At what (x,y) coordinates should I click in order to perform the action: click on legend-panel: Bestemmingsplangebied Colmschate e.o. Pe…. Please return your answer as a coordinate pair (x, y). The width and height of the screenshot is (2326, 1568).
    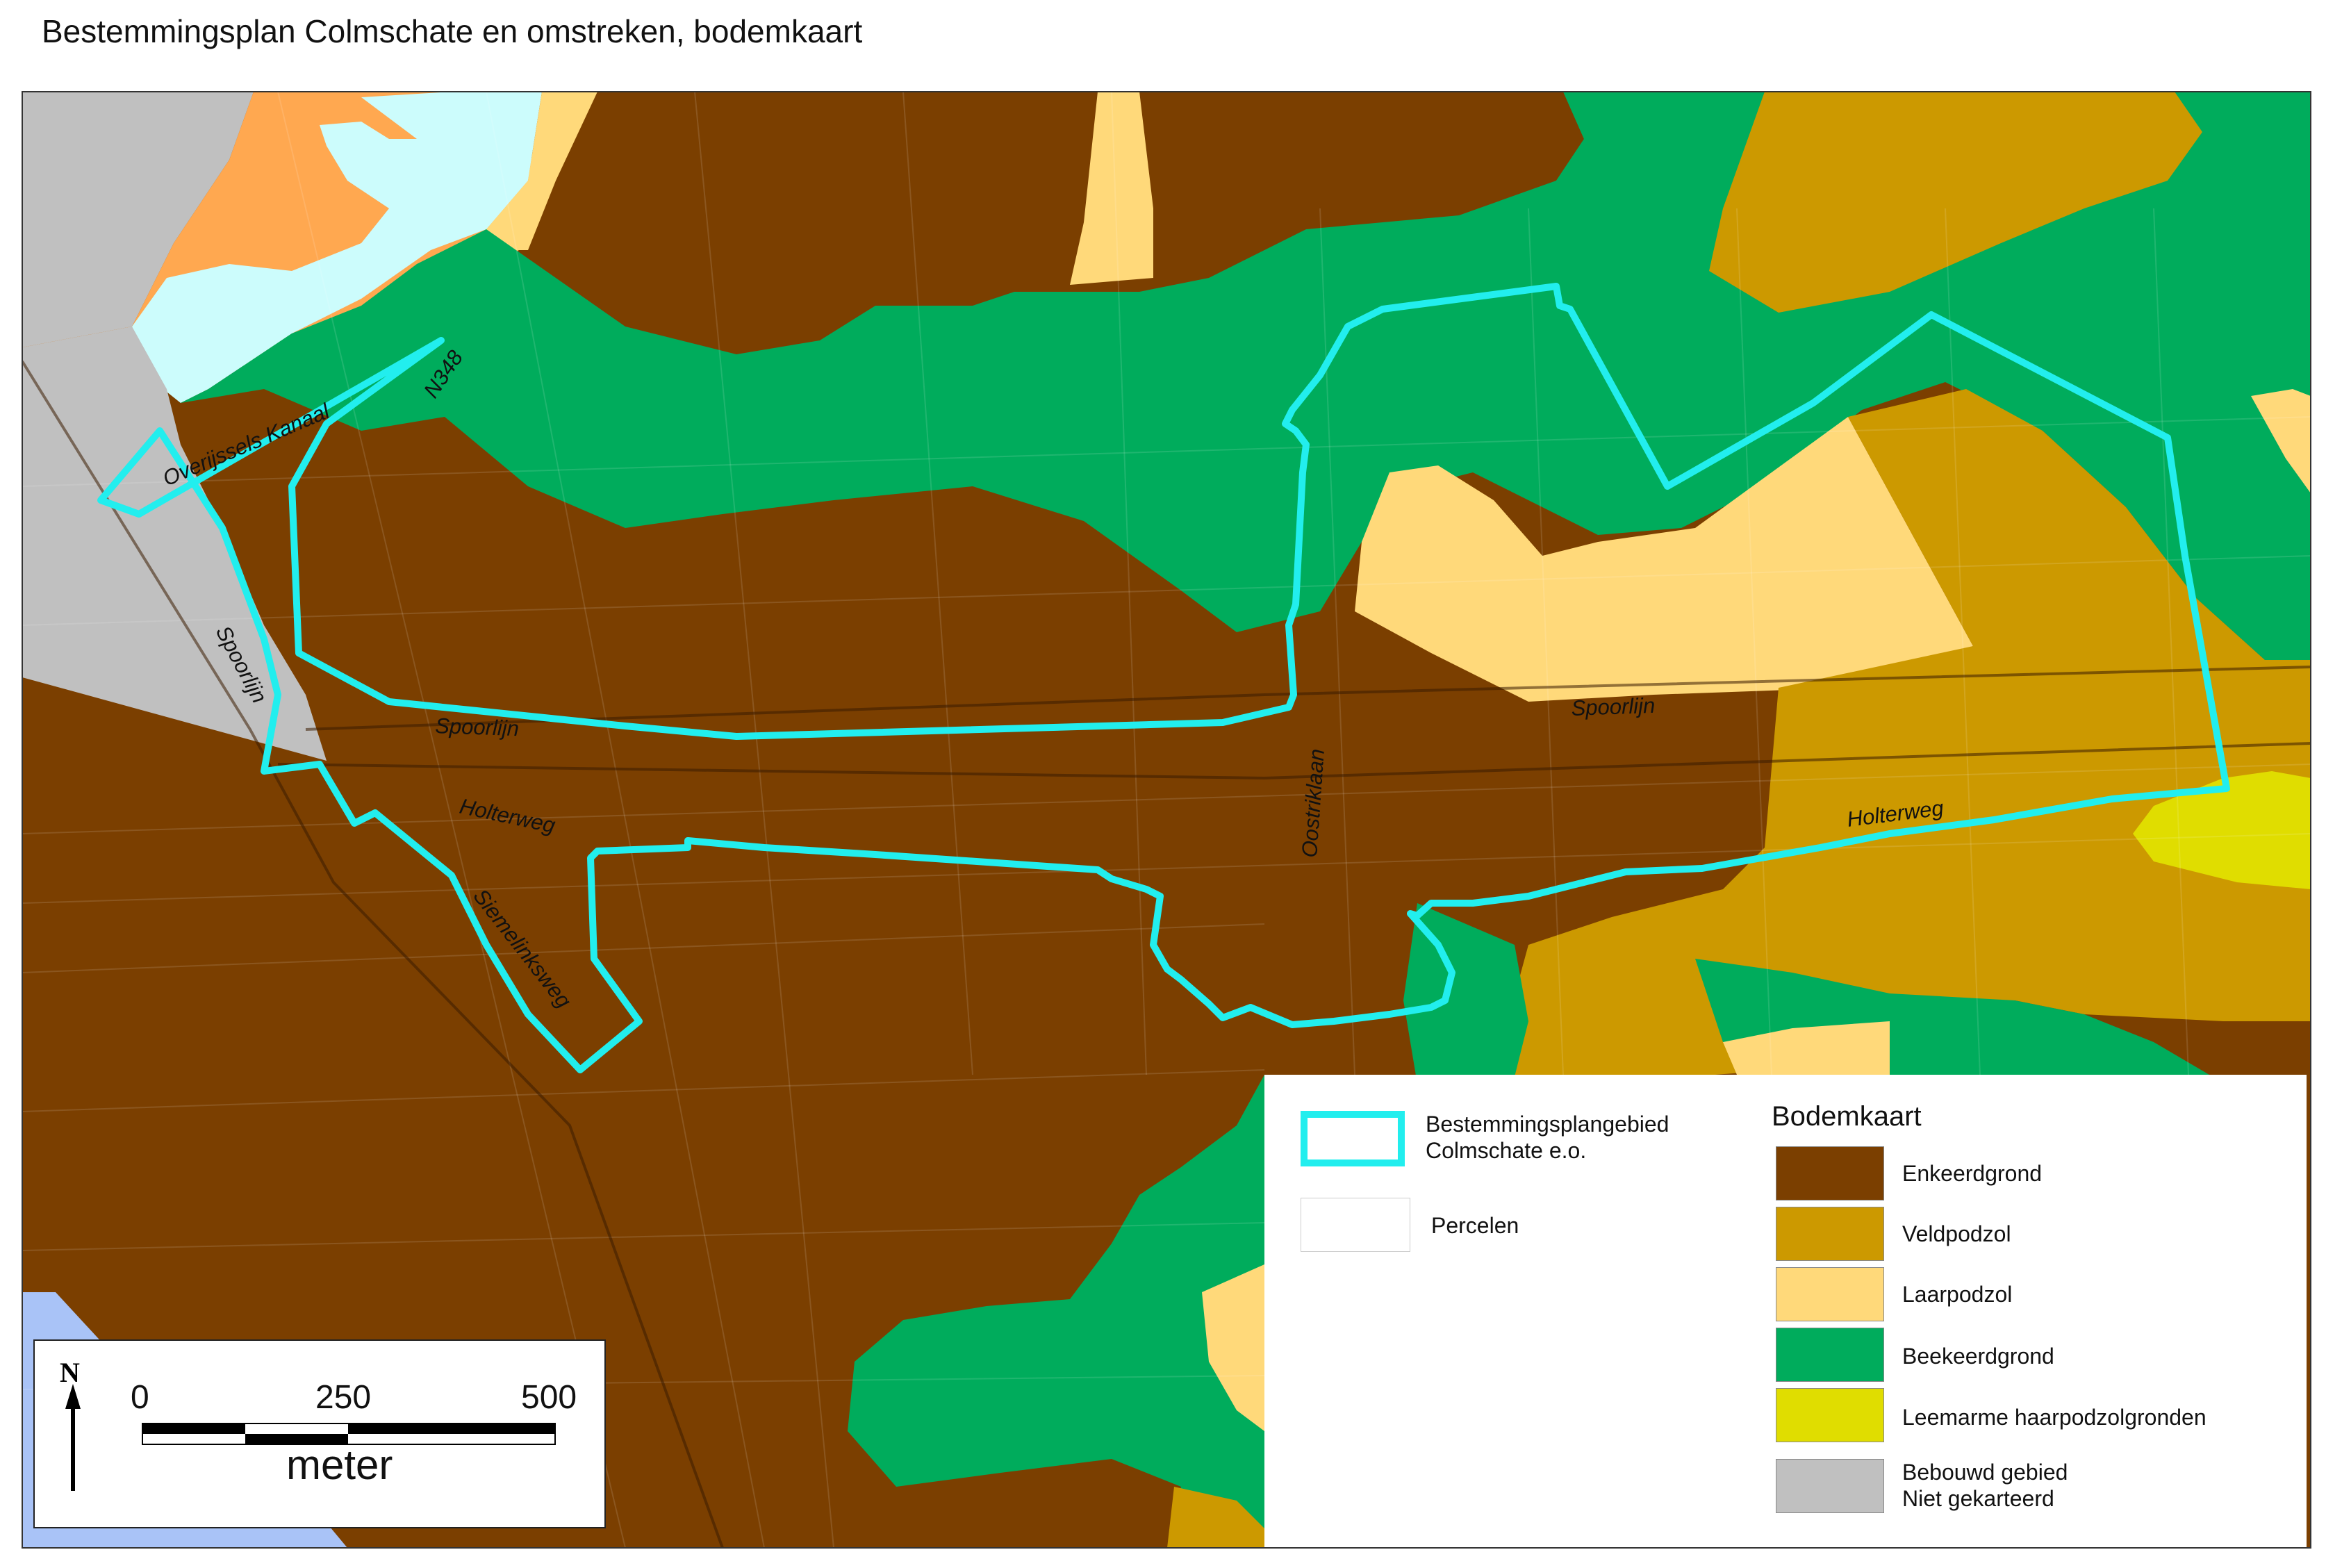
    Looking at the image, I should click on (1785, 1311).